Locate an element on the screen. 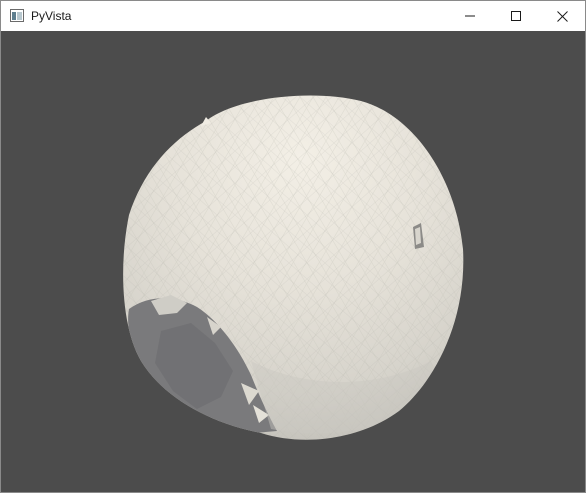 The image size is (586, 493). maximize-icon is located at coordinates (516, 16).